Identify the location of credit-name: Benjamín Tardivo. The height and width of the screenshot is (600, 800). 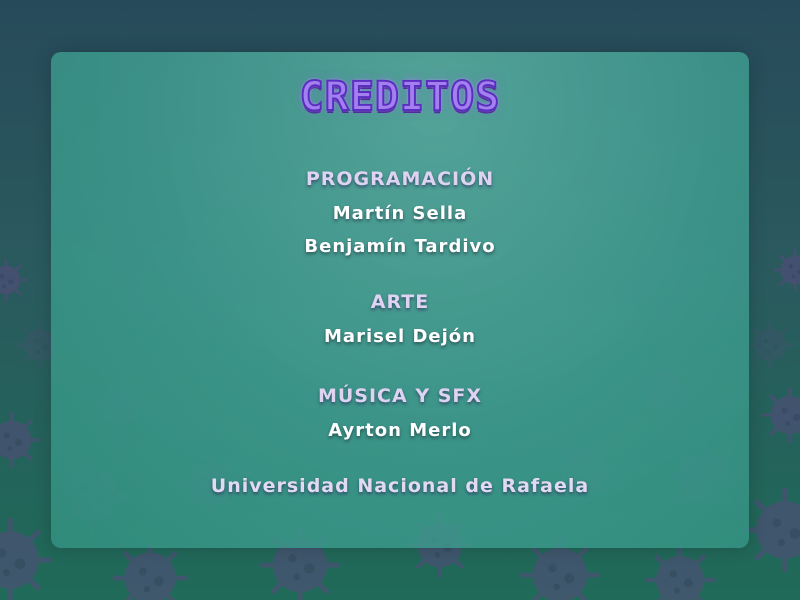
(400, 246).